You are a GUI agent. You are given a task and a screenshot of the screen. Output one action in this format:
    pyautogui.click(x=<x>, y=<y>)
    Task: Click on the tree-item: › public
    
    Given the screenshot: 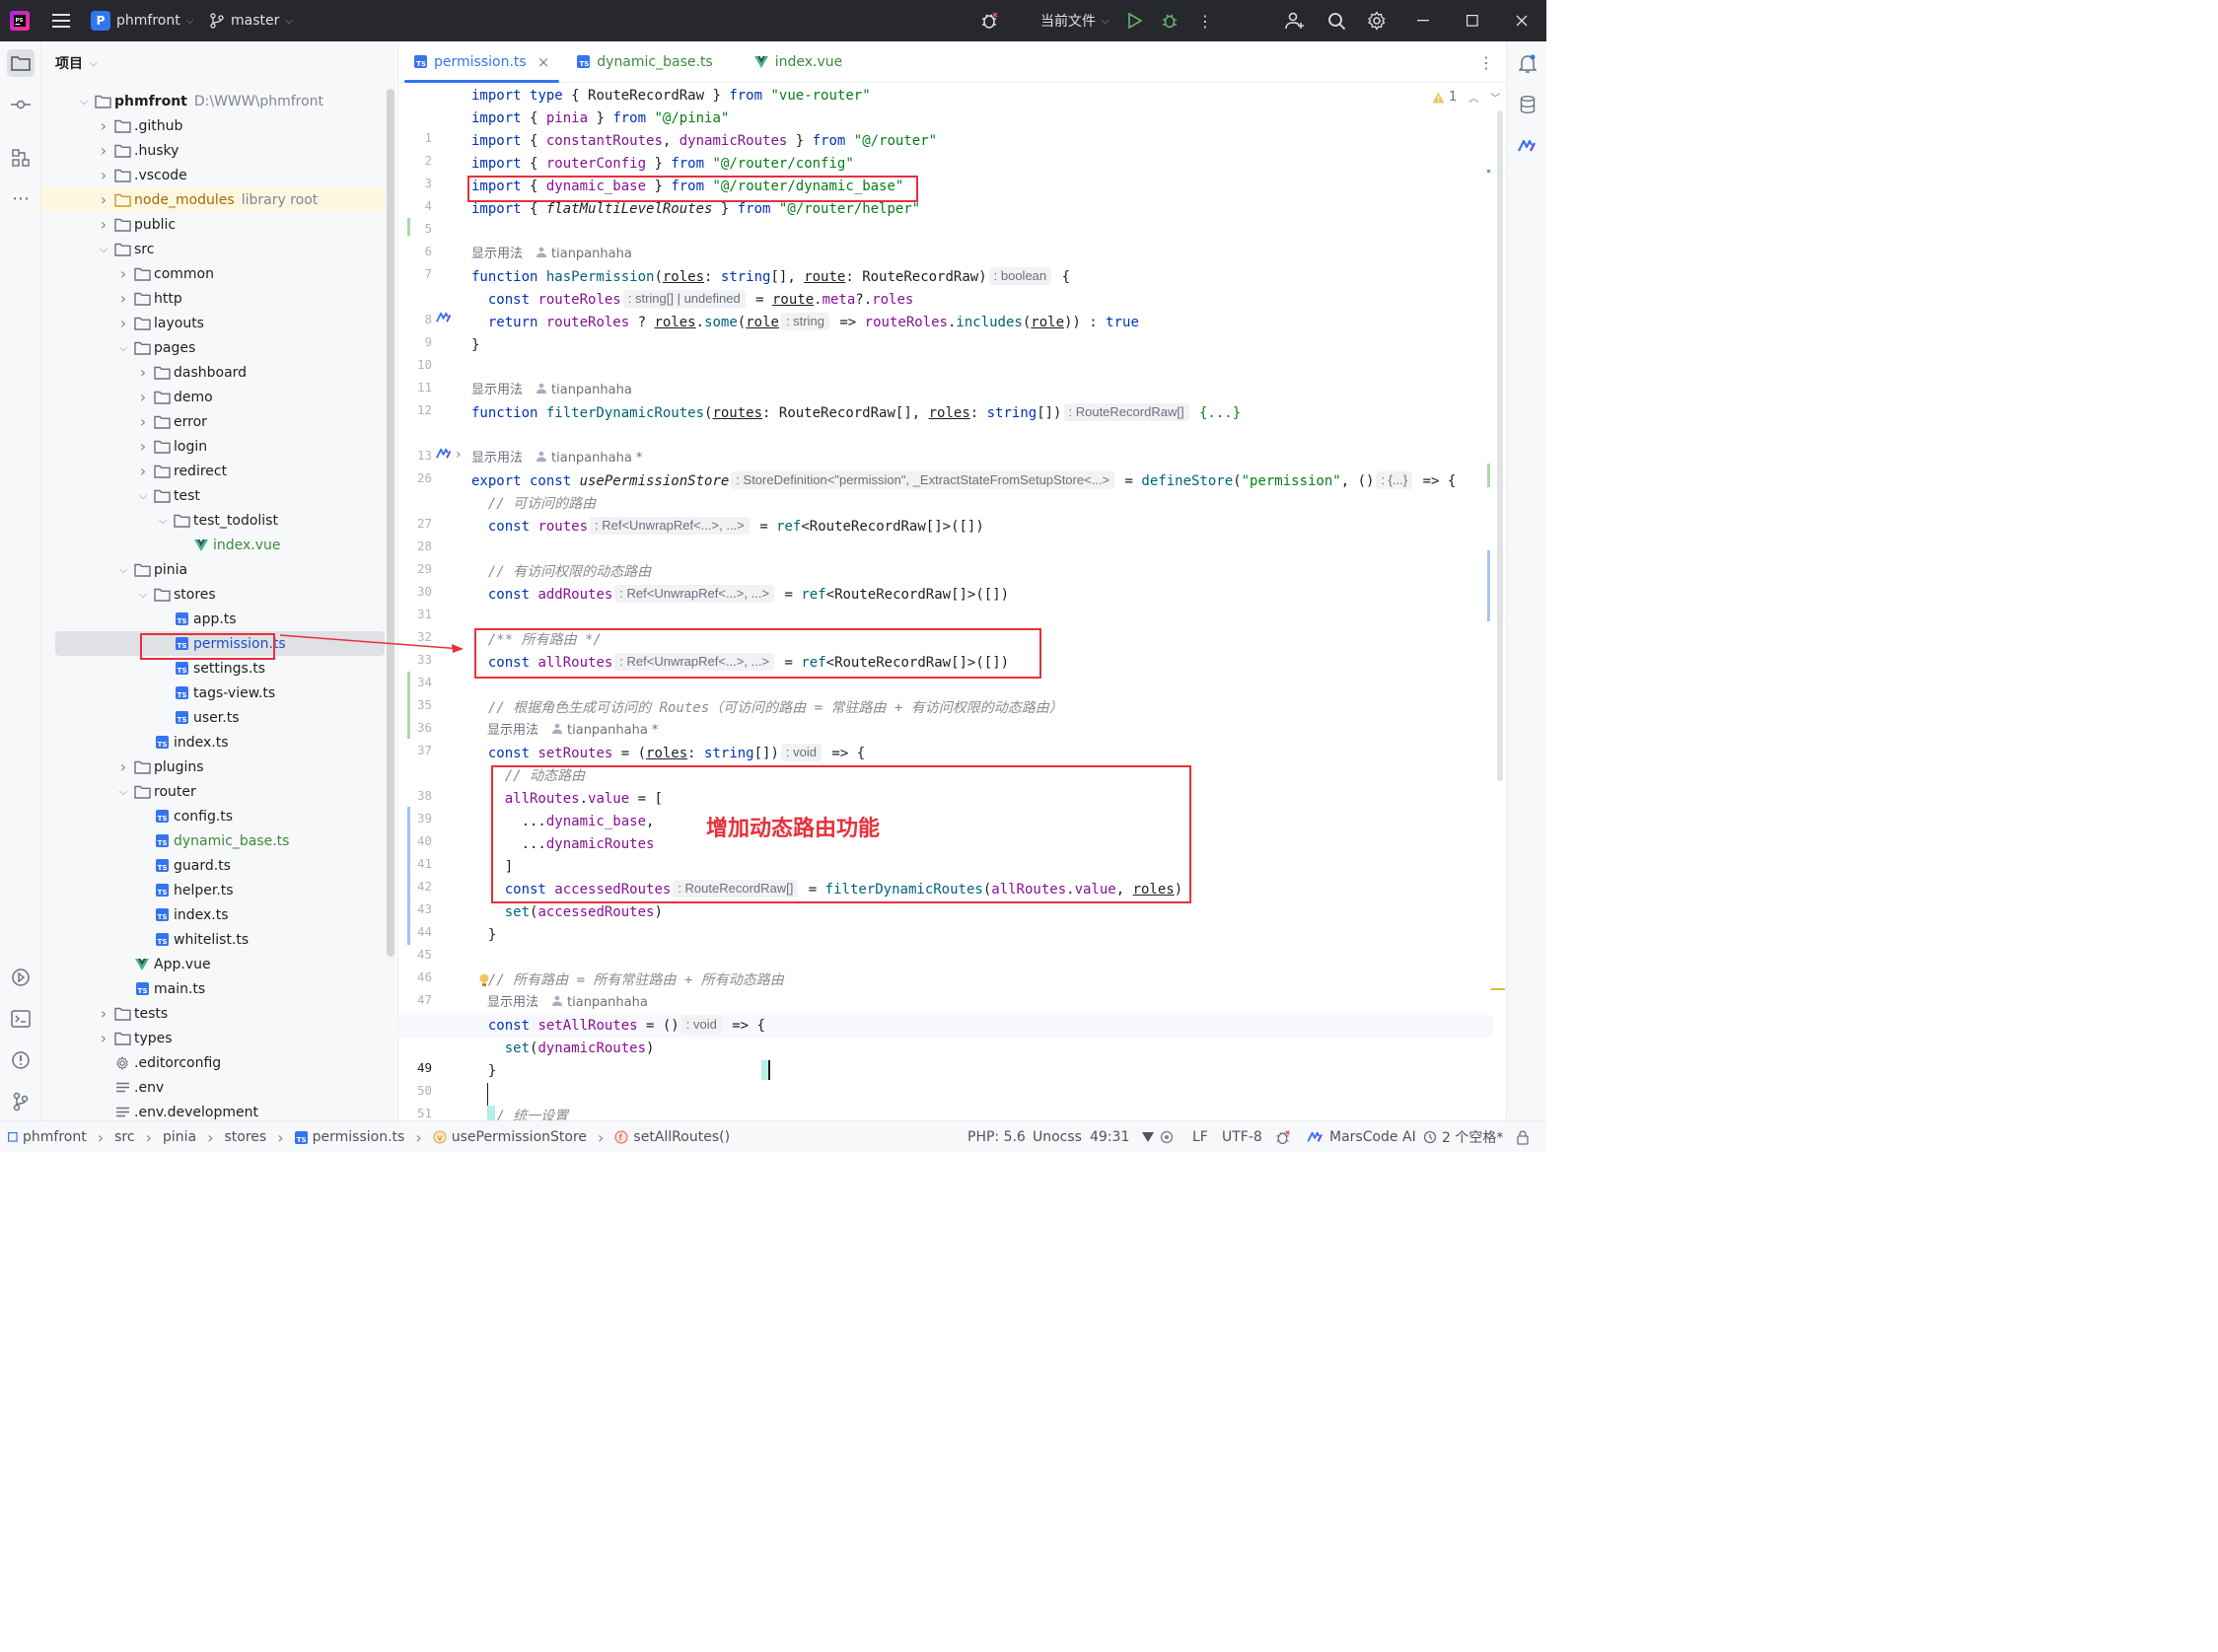 What is the action you would take?
    pyautogui.click(x=213, y=225)
    